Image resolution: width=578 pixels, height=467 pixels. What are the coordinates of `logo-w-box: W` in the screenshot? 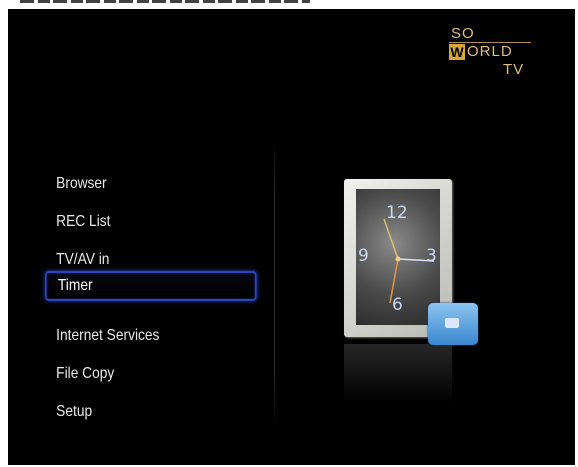 It's located at (457, 52).